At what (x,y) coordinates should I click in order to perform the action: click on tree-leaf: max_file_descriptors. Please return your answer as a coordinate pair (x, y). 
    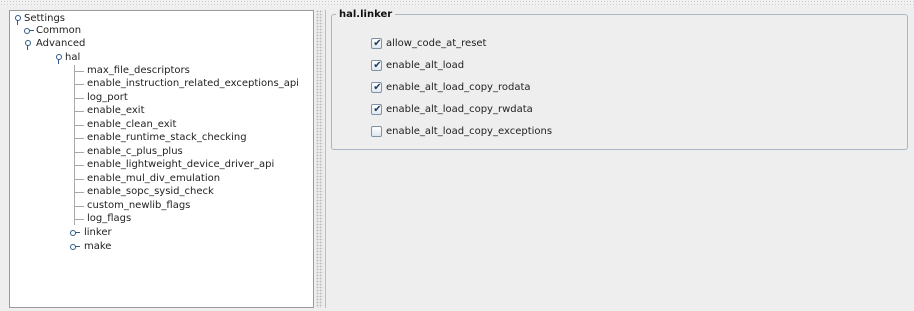
    Looking at the image, I should click on (132, 71).